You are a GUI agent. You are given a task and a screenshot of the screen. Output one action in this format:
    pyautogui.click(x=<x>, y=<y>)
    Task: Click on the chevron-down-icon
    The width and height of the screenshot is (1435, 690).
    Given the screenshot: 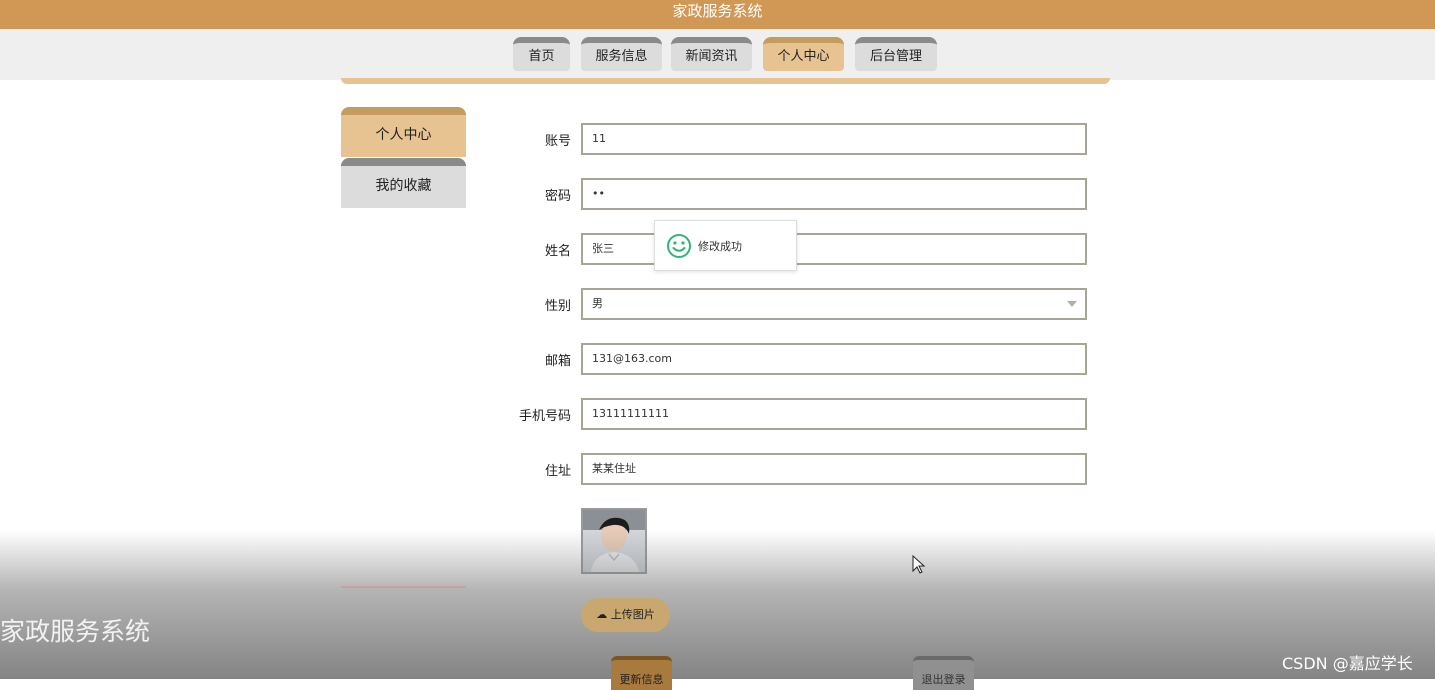 What is the action you would take?
    pyautogui.click(x=1072, y=304)
    